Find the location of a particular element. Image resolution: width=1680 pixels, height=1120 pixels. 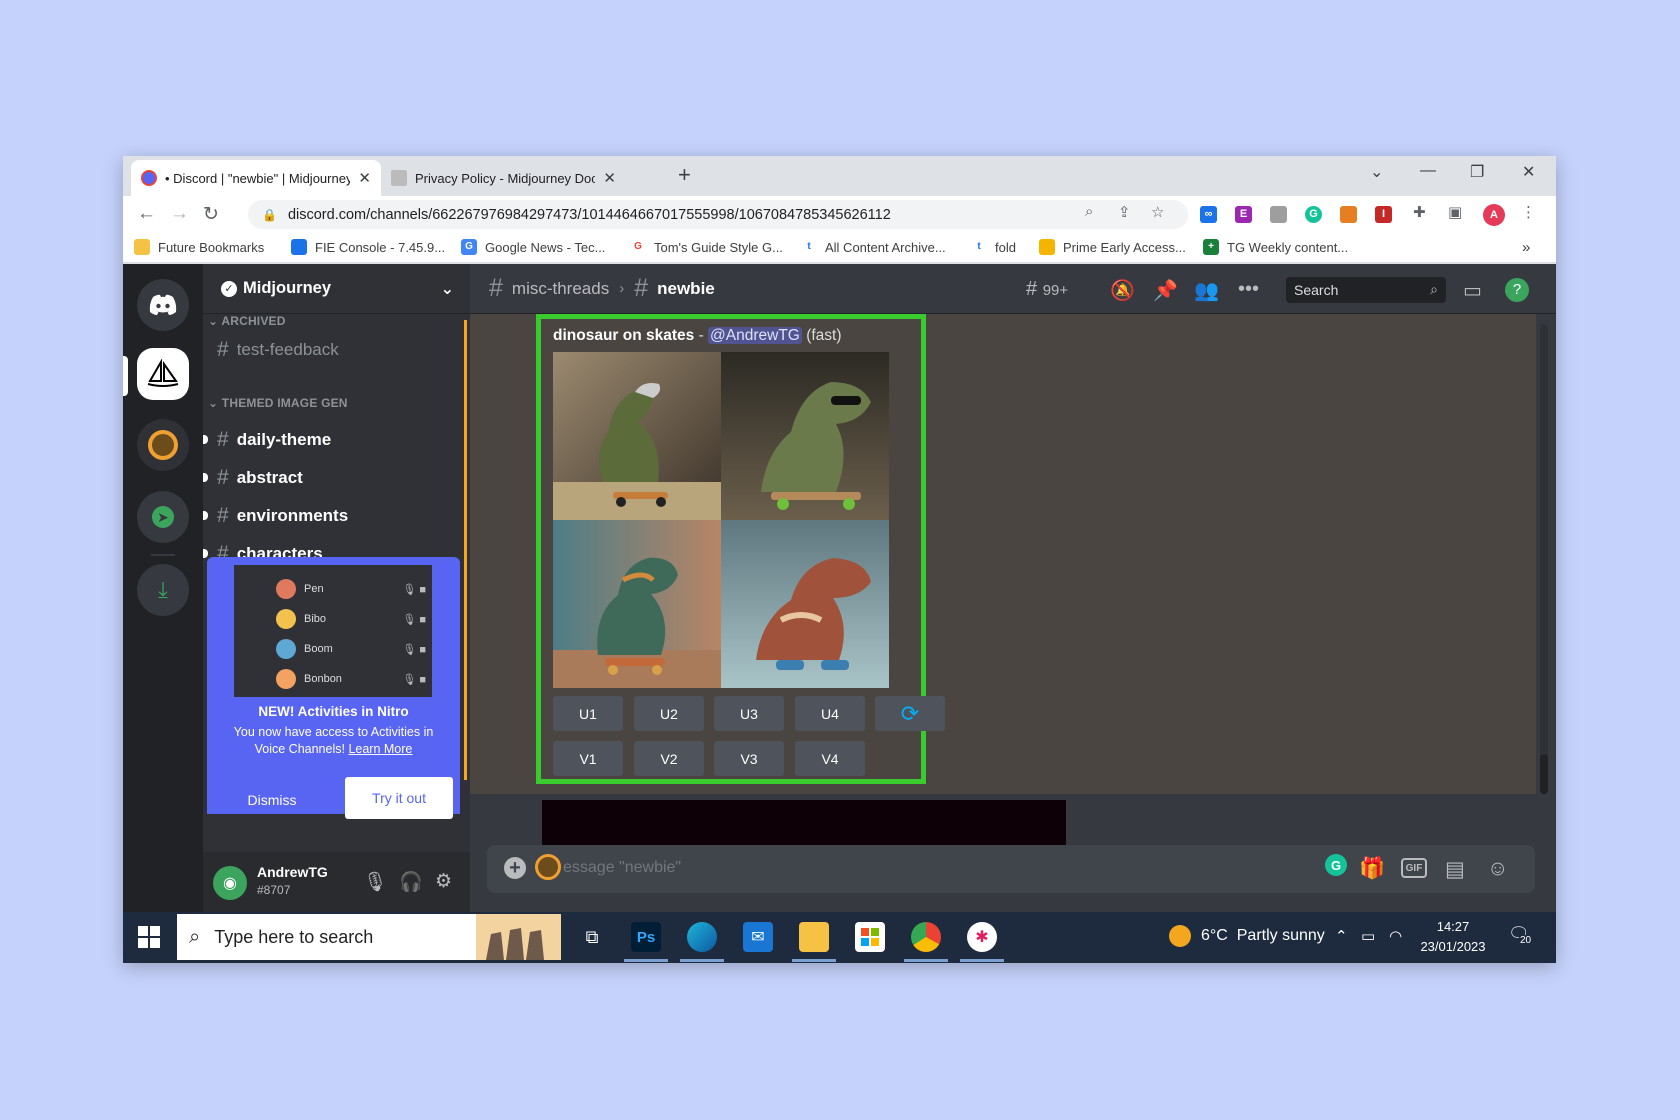

back-icon: ← is located at coordinates (146, 214).